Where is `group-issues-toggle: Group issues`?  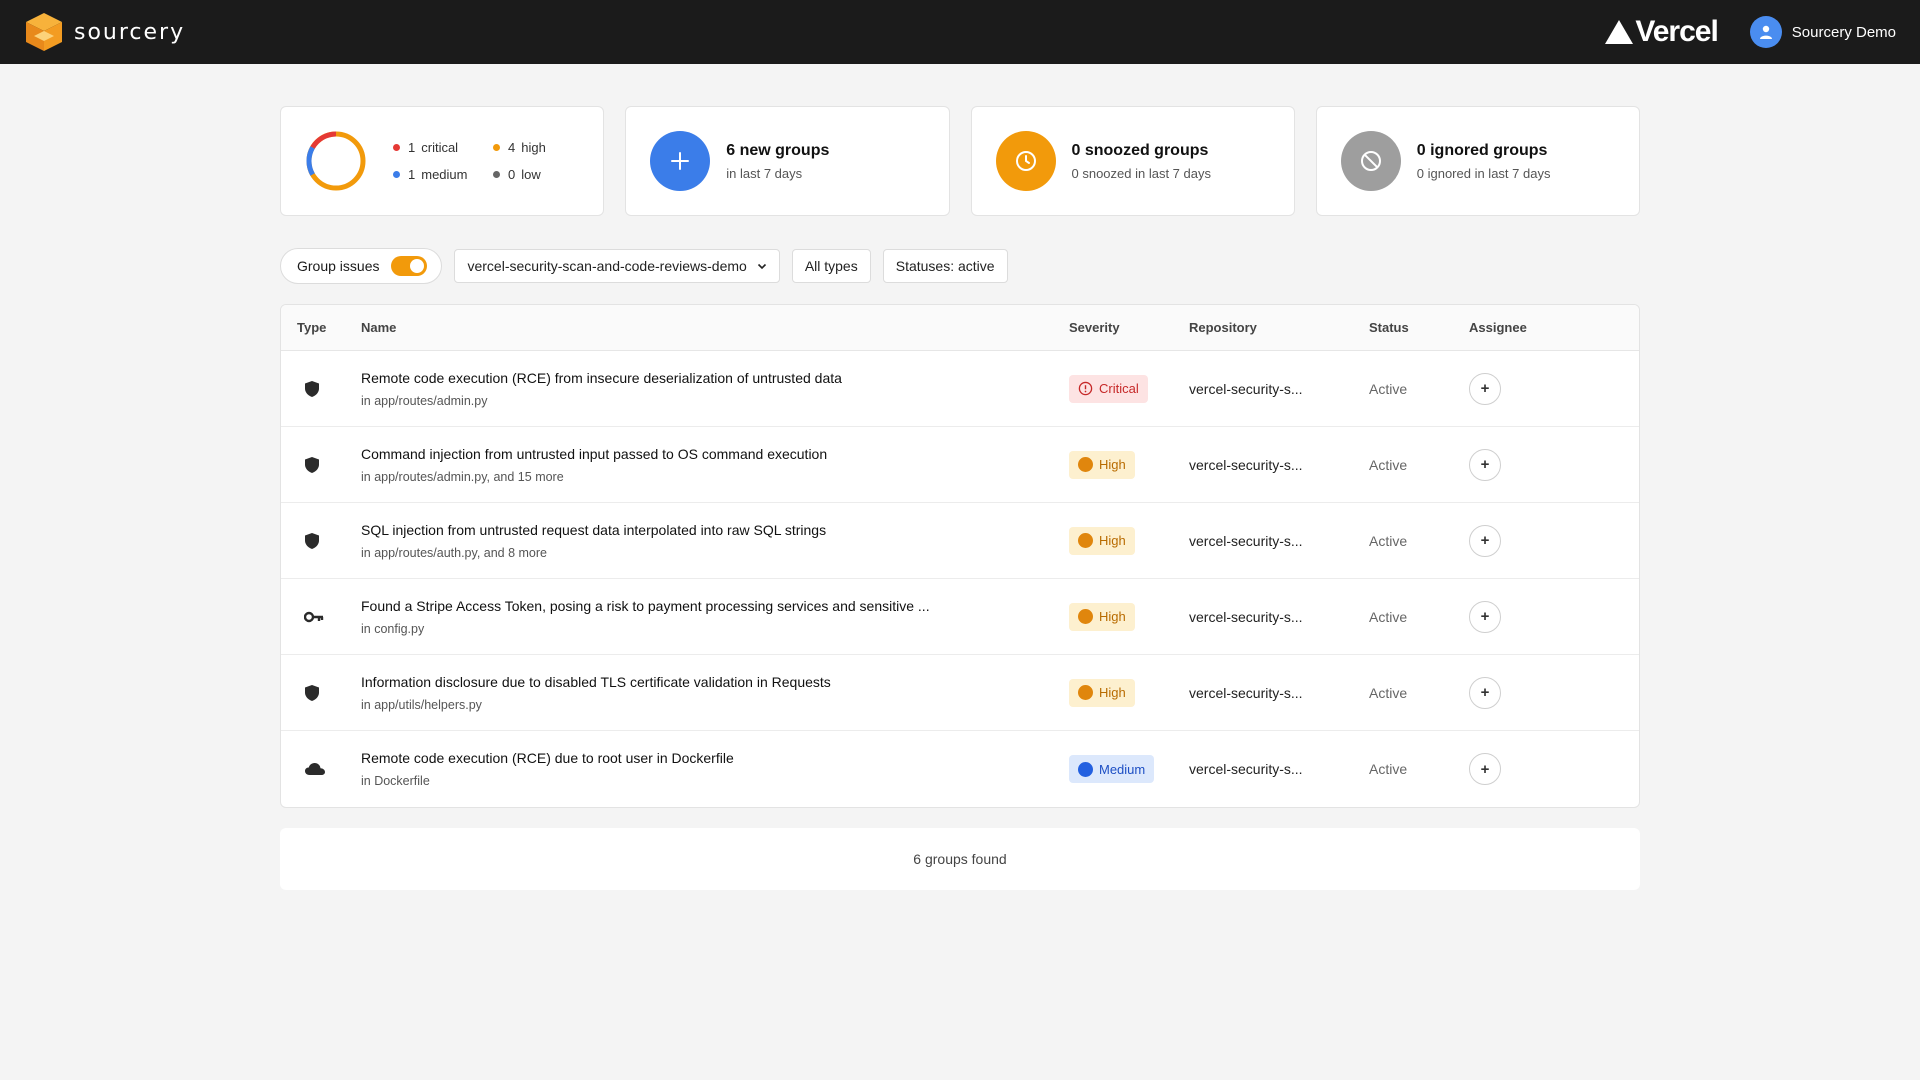
group-issues-toggle: Group issues is located at coordinates (361, 266).